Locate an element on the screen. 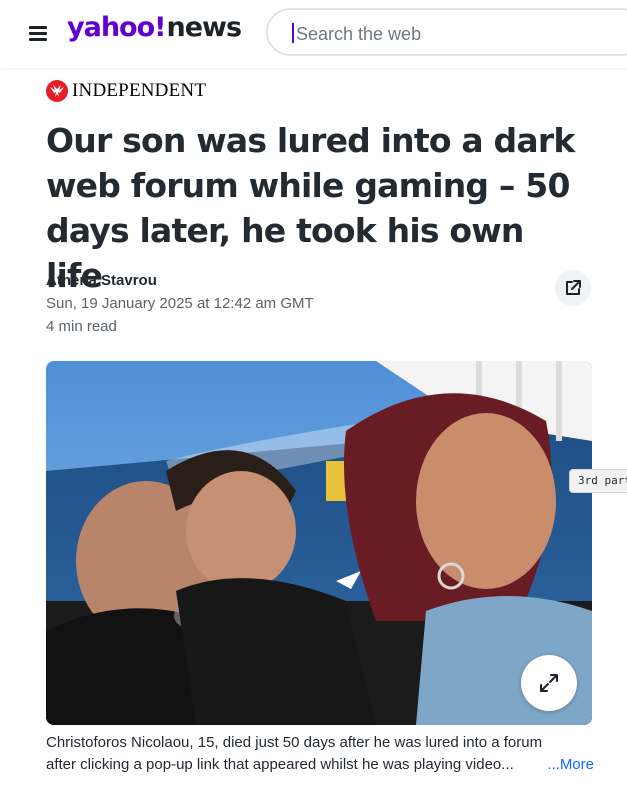  top-header: yahoo! news is located at coordinates (313, 34).